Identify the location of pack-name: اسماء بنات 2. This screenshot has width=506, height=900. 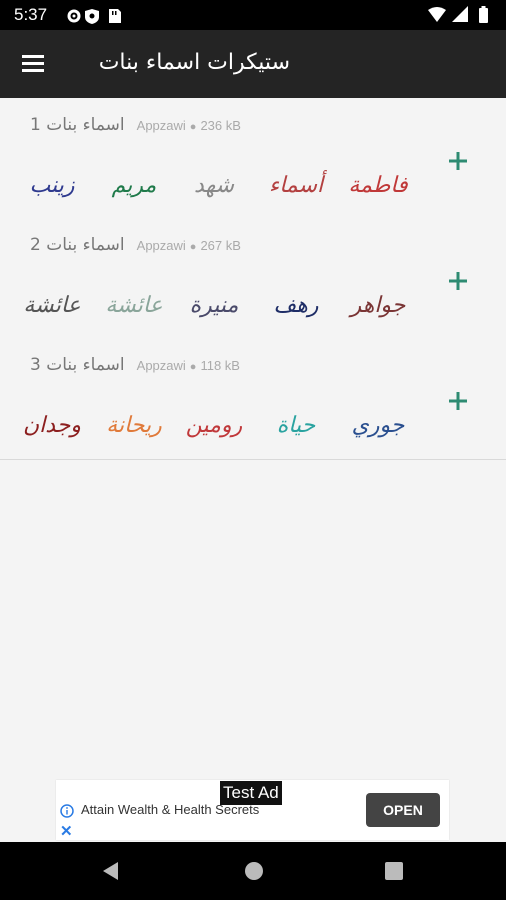
(77, 245).